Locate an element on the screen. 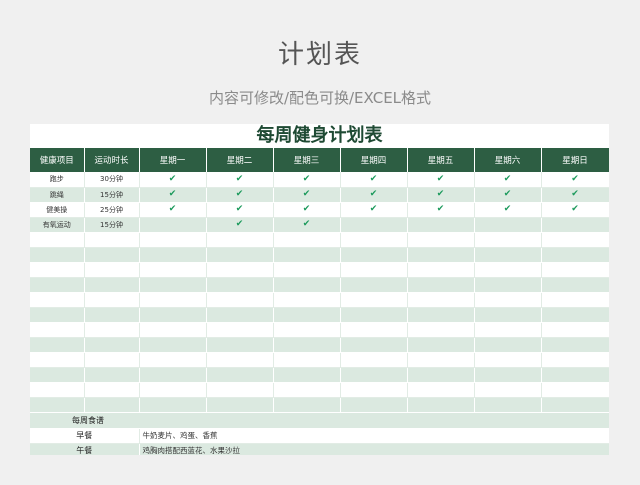 This screenshot has width=640, height=485. item-cell: 有氧运动 is located at coordinates (57, 225).